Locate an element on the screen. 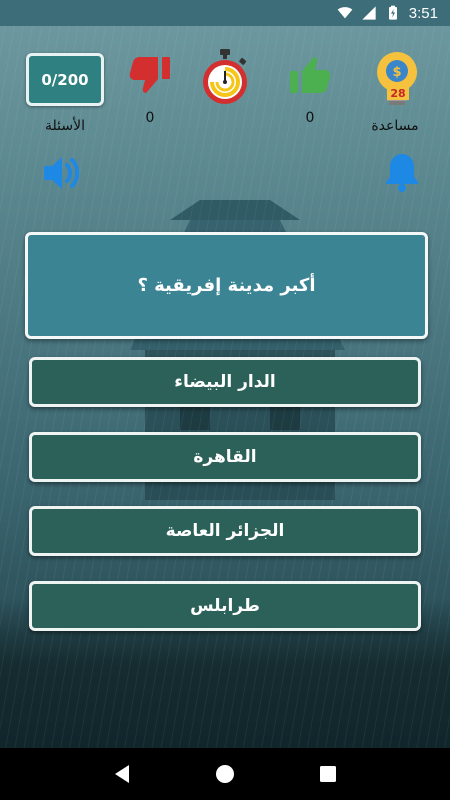  questions-counter-button: 0/200 is located at coordinates (65, 79).